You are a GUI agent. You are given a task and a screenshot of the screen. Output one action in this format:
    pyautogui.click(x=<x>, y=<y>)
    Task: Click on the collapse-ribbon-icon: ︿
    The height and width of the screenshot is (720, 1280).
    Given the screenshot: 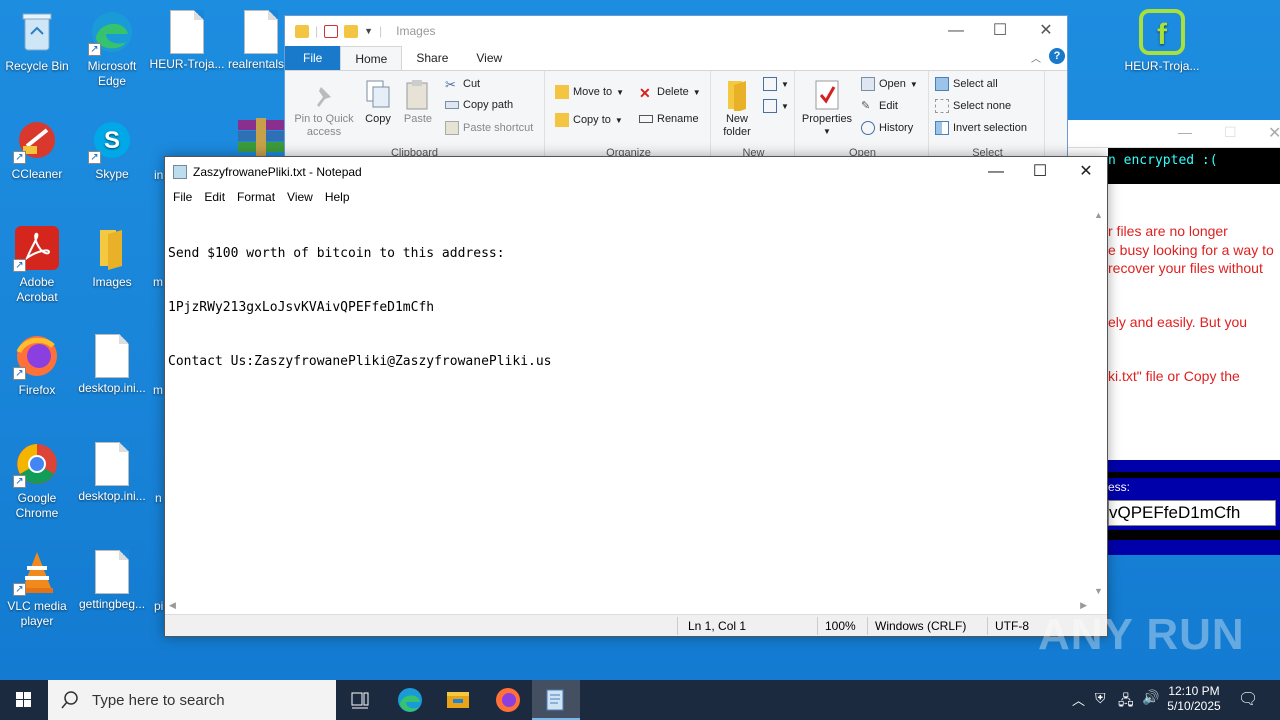 What is the action you would take?
    pyautogui.click(x=1036, y=57)
    